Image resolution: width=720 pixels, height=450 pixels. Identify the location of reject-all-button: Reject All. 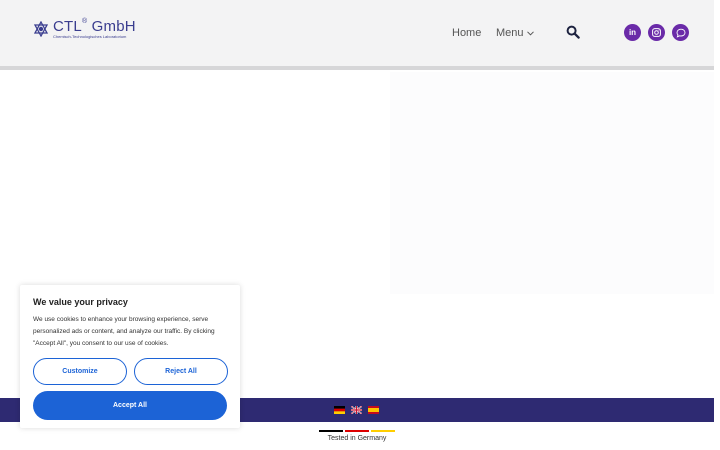
(181, 371).